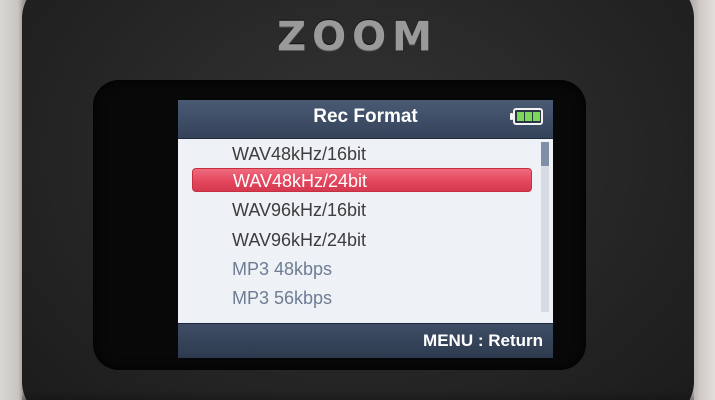  I want to click on list-item: MP3 56kbps, so click(362, 298).